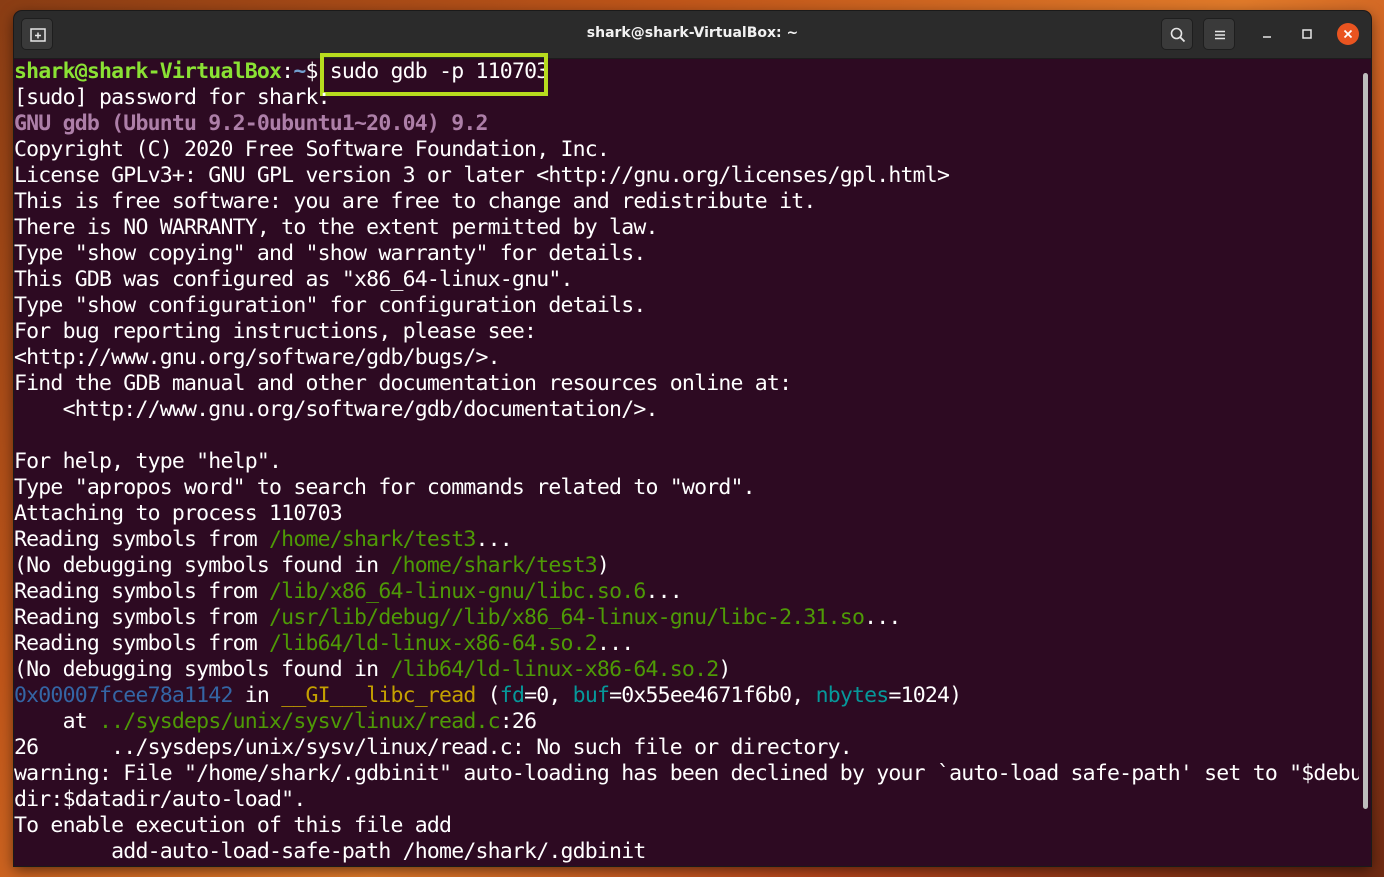 This screenshot has width=1384, height=877. I want to click on output-line: For help, type "help"., so click(148, 461).